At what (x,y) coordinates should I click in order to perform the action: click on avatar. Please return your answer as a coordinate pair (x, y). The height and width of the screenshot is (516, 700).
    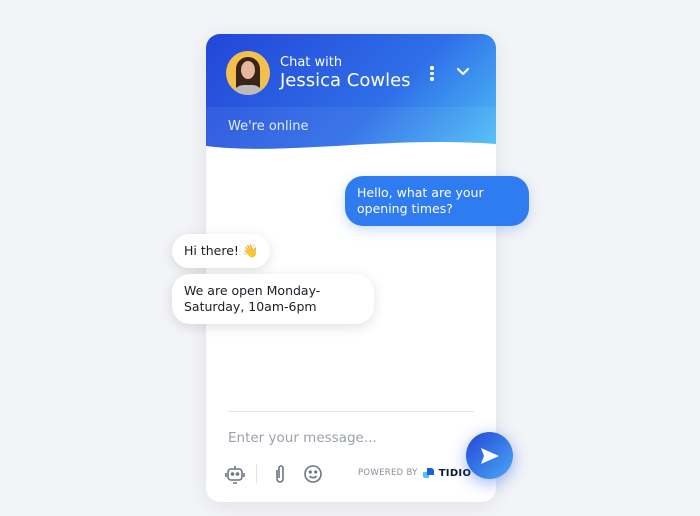
    Looking at the image, I should click on (248, 73).